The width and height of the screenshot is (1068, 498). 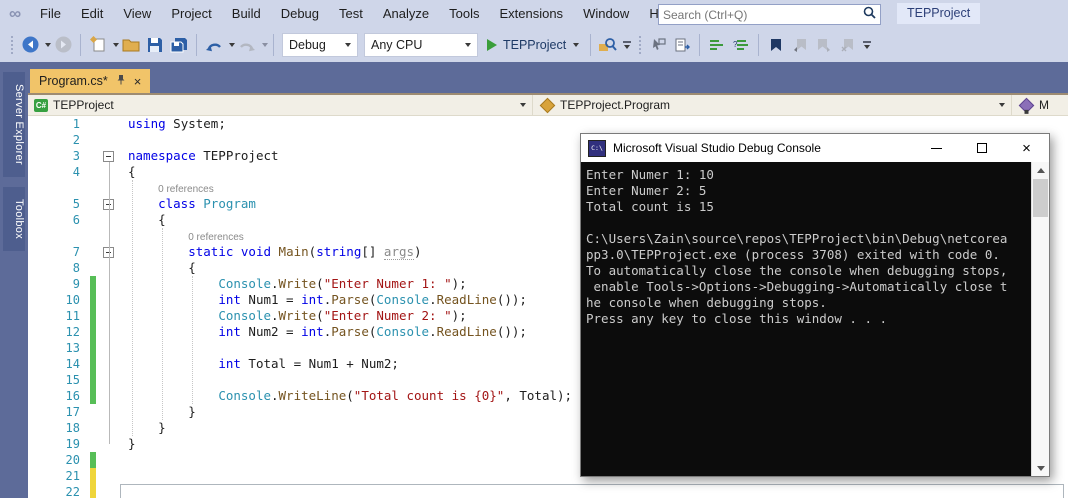 I want to click on redo-dropdown-icon, so click(x=265, y=44).